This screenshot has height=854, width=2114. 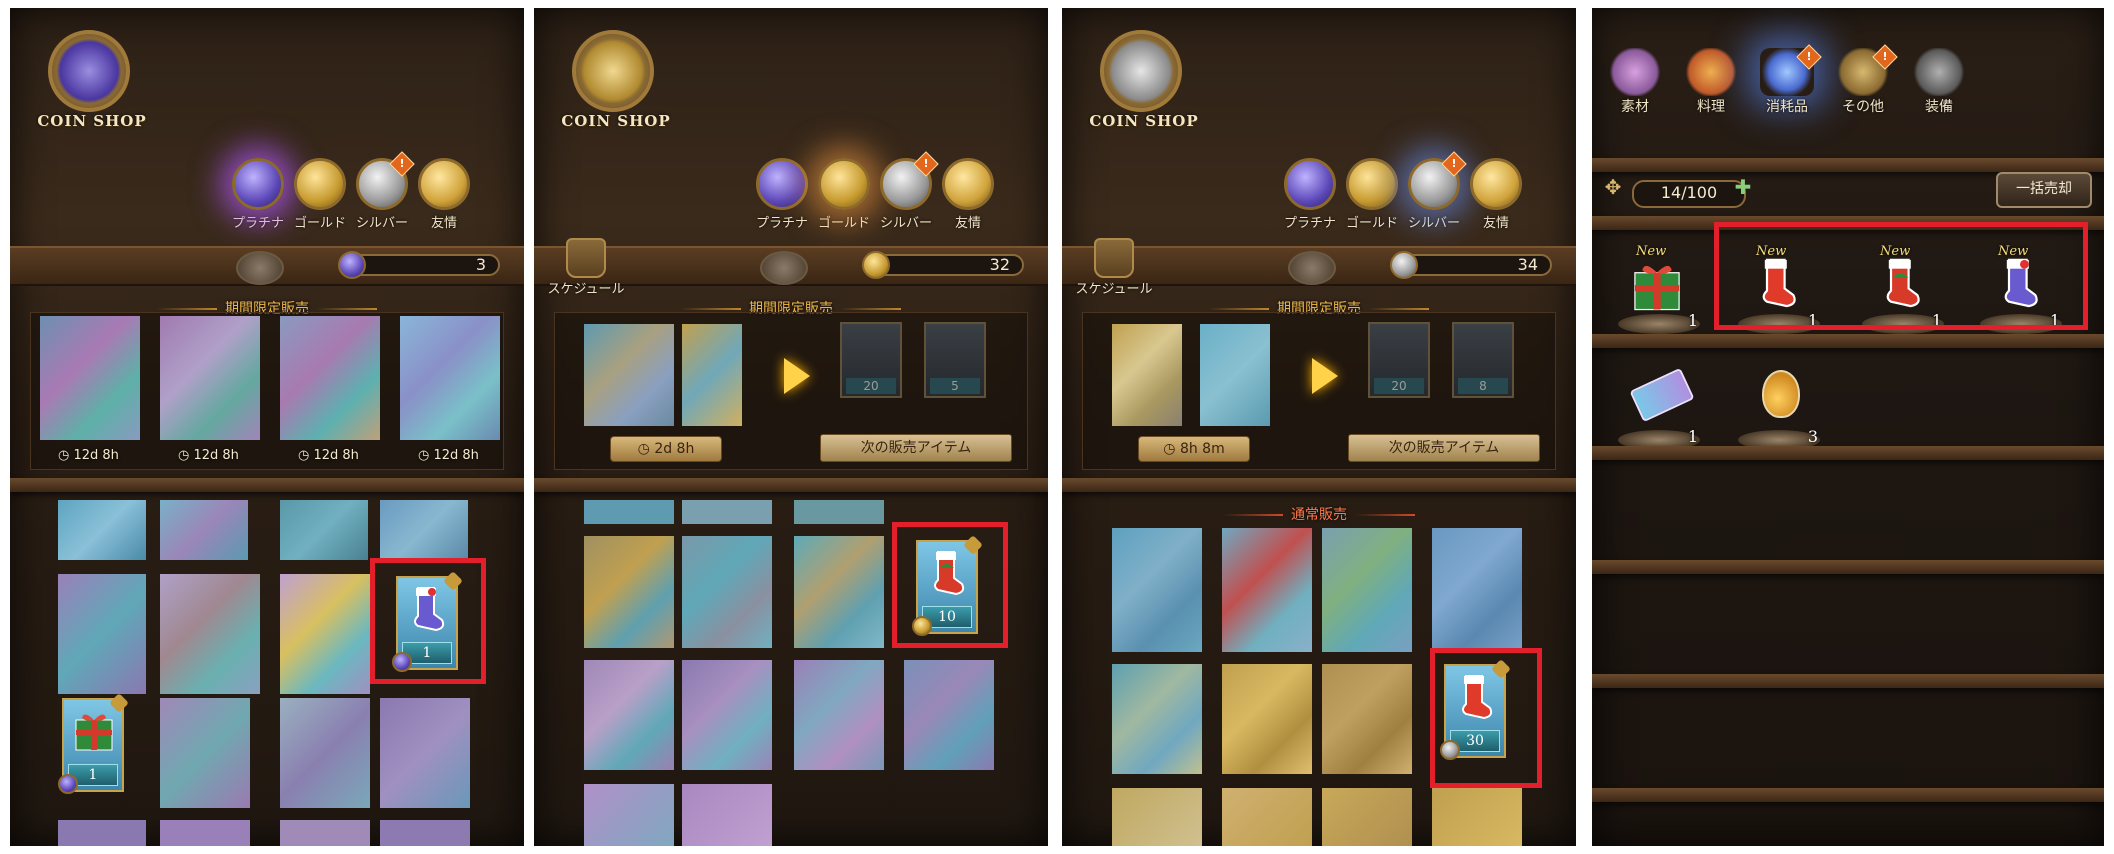 I want to click on highlight-box, so click(x=1486, y=718).